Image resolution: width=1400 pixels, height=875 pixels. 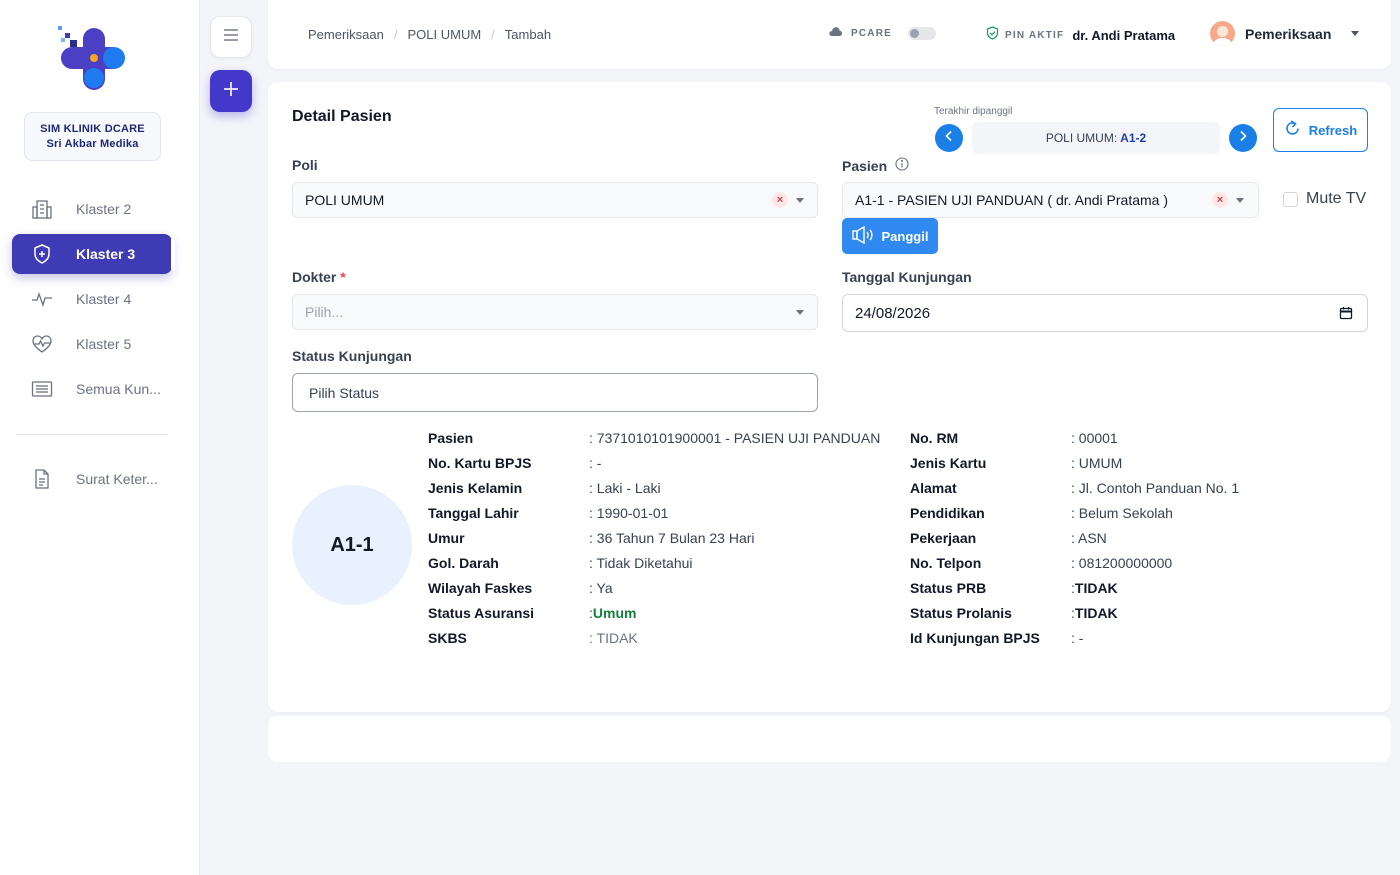 What do you see at coordinates (42, 209) in the screenshot?
I see `building-icon` at bounding box center [42, 209].